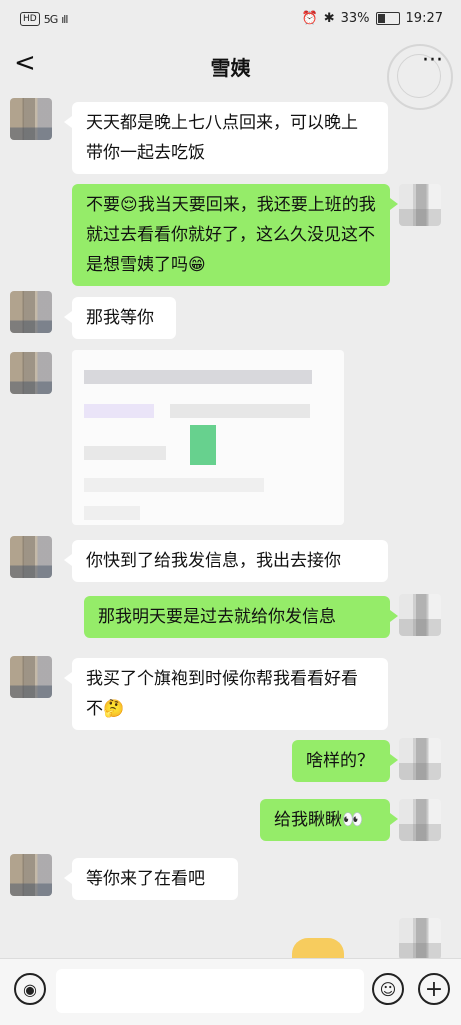 The height and width of the screenshot is (1025, 461). I want to click on message-bubble: 我买了个旗袍到时候你帮我看看好看不🤔, so click(226, 694).